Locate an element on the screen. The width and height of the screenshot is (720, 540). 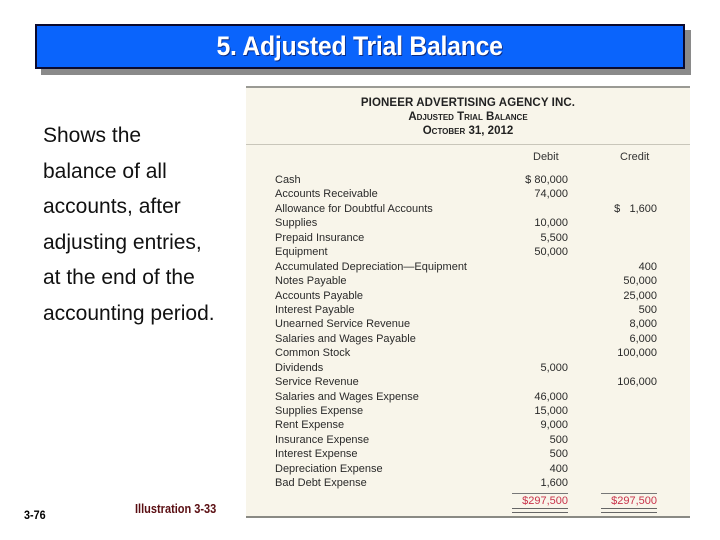
account-name: Supplies Expense is located at coordinates (319, 411).